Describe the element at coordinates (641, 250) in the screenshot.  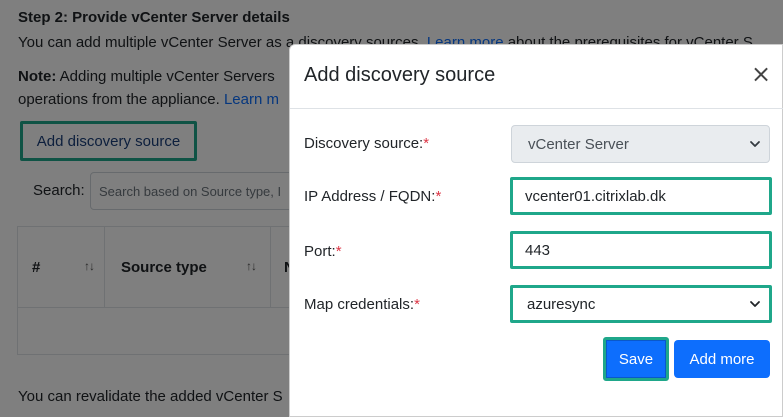
I see `port-input: 443` at that location.